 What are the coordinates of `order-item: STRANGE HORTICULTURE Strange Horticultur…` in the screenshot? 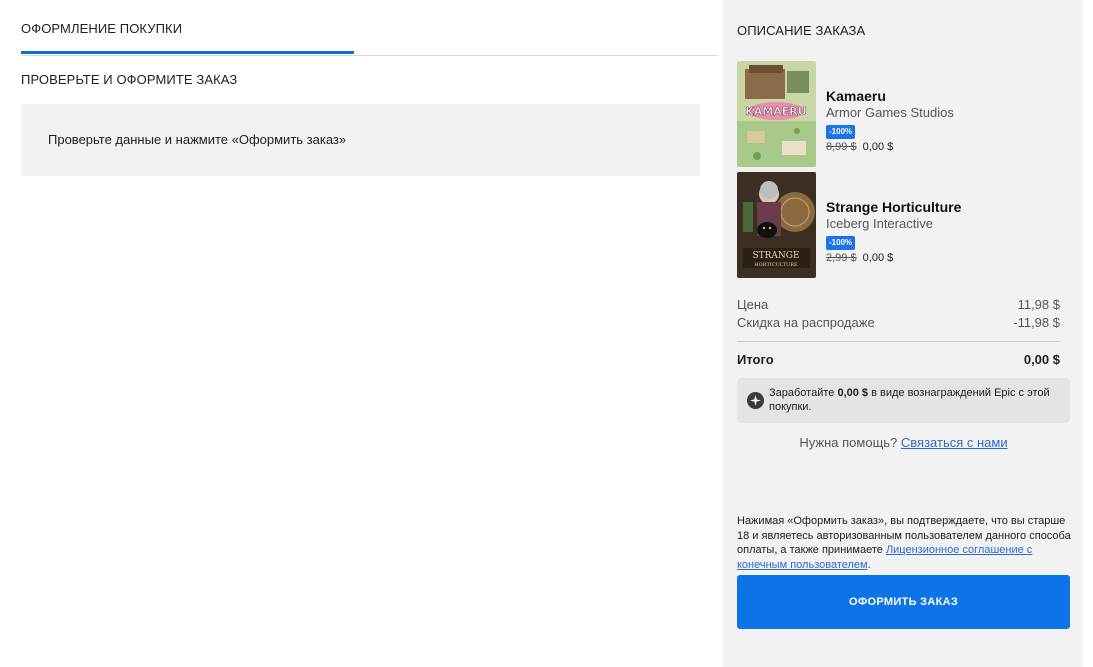 It's located at (903, 225).